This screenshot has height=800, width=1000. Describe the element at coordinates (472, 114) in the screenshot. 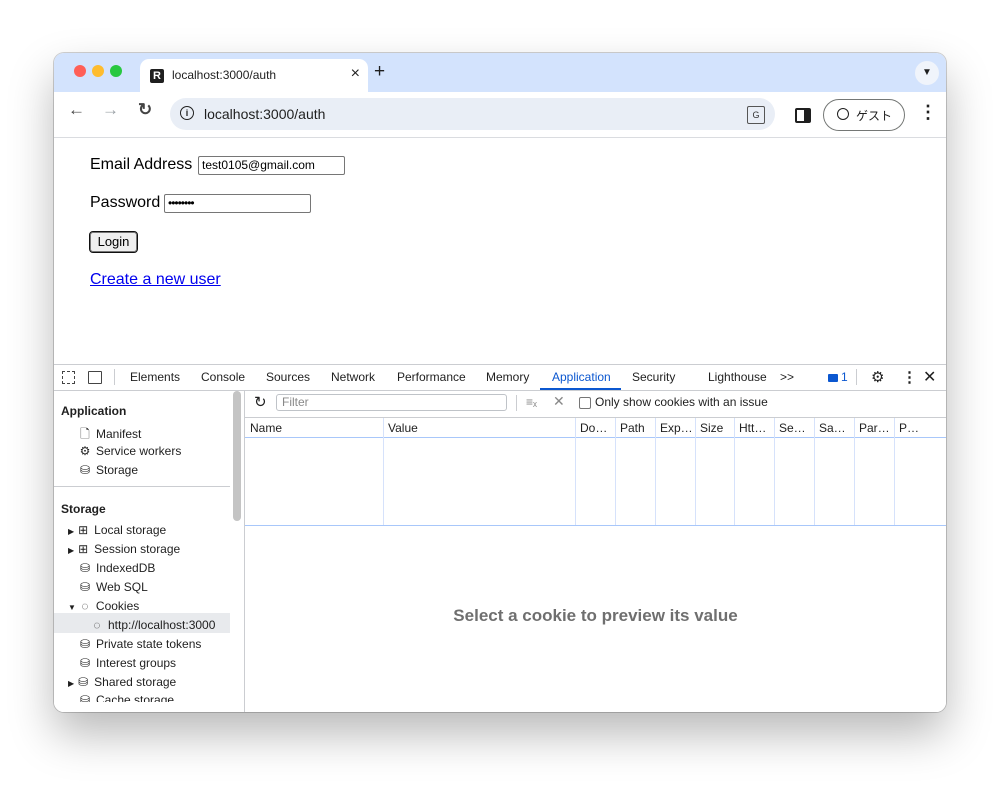

I see `address-bar: i localhost:3000/auth G` at that location.